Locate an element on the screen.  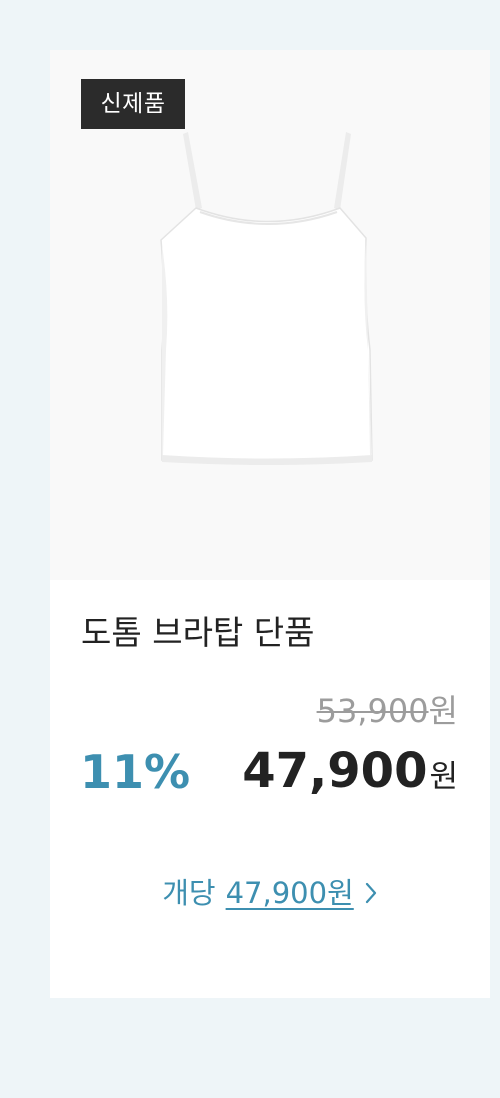
chevron-right-icon is located at coordinates (371, 895).